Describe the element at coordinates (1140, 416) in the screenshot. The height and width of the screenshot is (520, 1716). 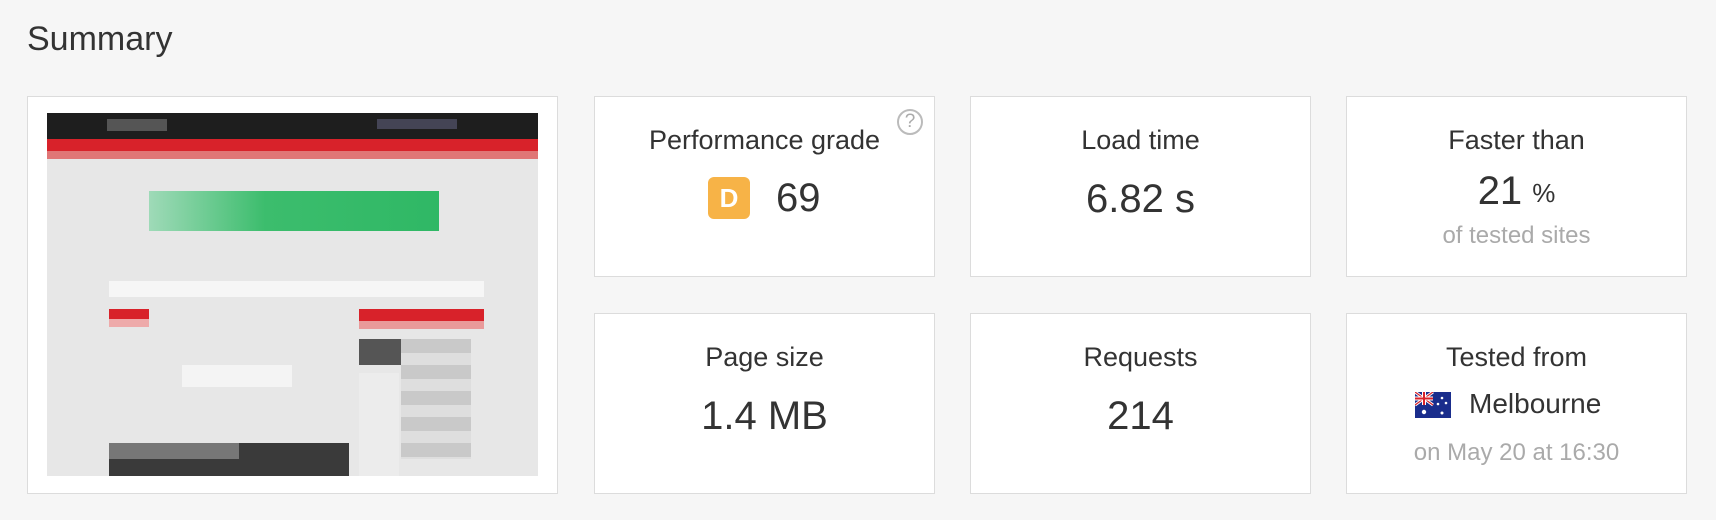
I see `requests-value: 214` at that location.